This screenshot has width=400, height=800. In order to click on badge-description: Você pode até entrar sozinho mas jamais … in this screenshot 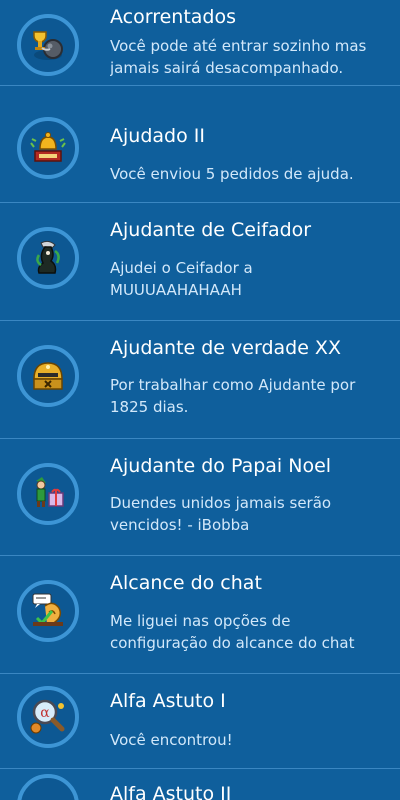, I will do `click(238, 57)`.